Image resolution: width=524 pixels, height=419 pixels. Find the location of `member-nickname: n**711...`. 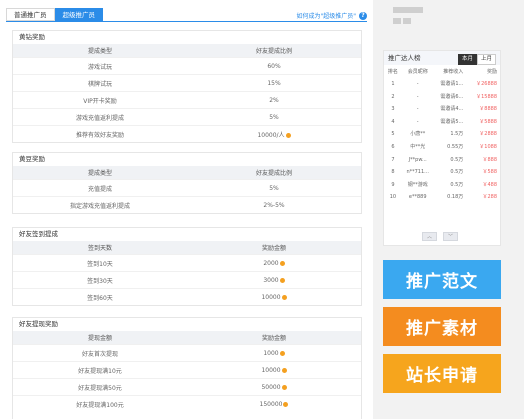

member-nickname: n**711... is located at coordinates (417, 172).